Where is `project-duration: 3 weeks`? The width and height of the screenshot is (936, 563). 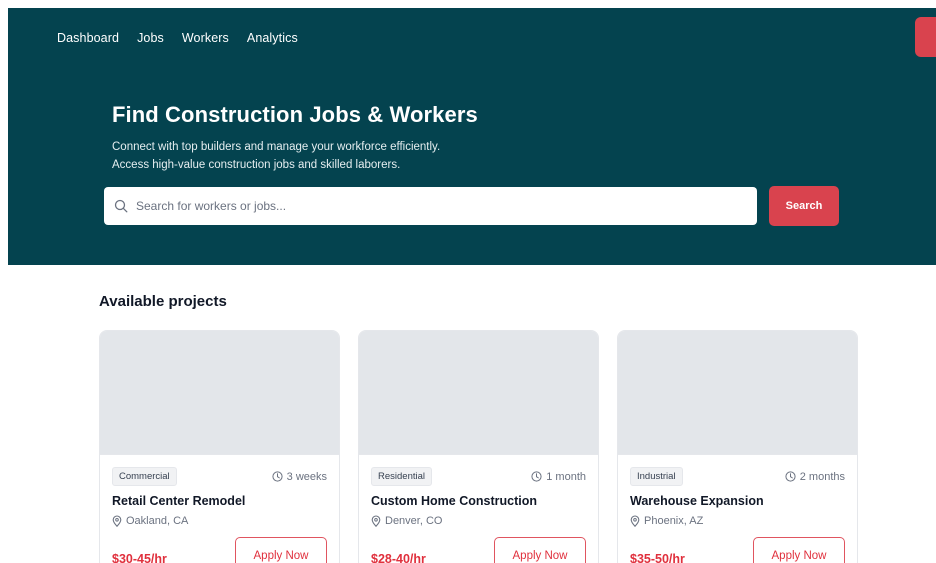 project-duration: 3 weeks is located at coordinates (299, 477).